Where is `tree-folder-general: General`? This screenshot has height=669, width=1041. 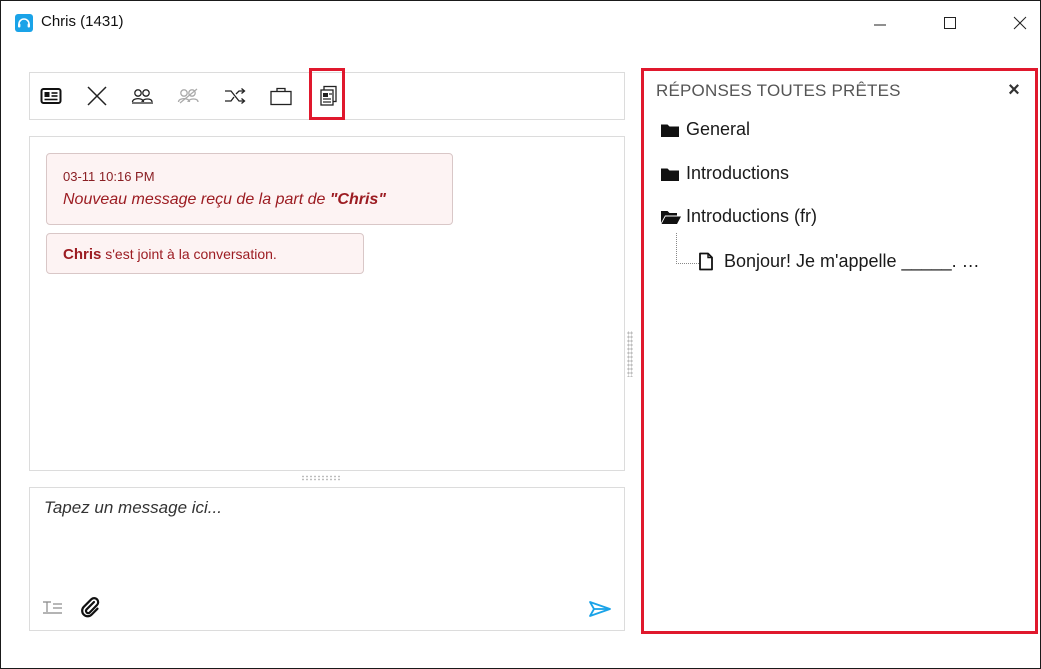
tree-folder-general: General is located at coordinates (705, 129).